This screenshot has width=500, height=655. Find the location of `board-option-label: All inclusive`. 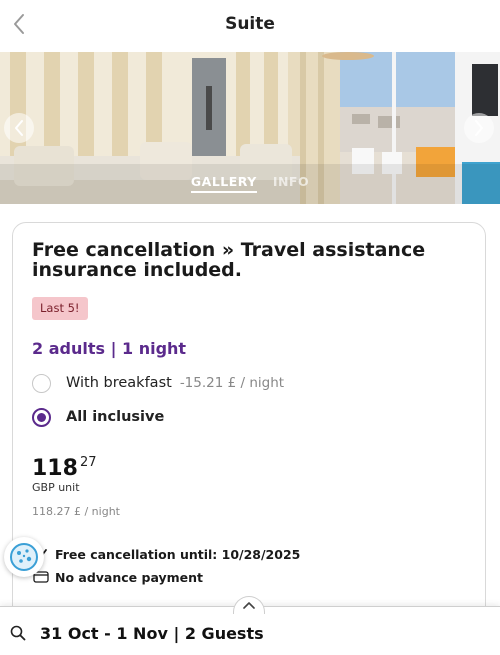

board-option-label: All inclusive is located at coordinates (115, 417).